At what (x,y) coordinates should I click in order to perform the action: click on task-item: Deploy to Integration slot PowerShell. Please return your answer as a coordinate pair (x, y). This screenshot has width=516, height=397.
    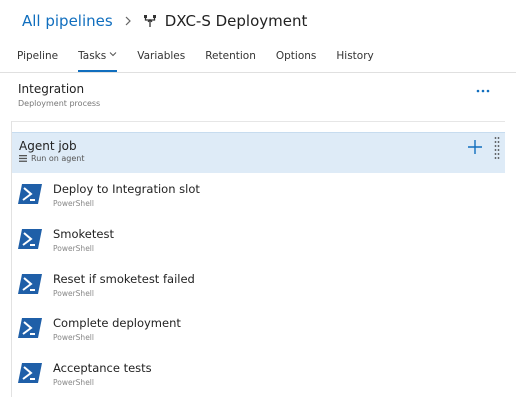
    Looking at the image, I should click on (258, 195).